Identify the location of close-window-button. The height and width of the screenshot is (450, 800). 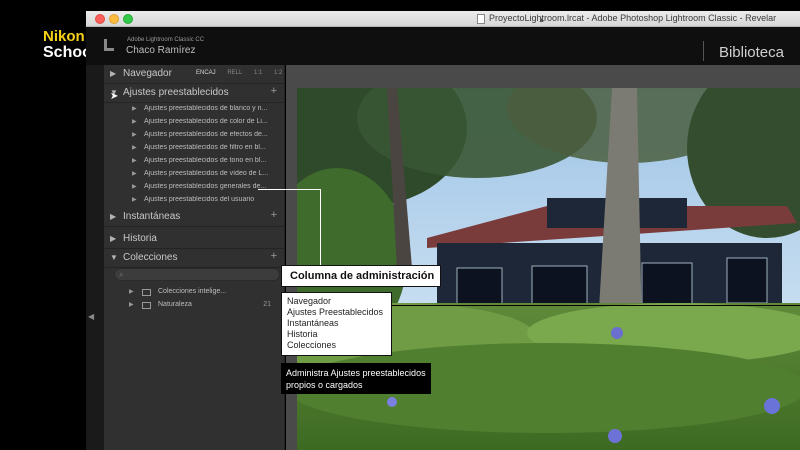
(100, 19).